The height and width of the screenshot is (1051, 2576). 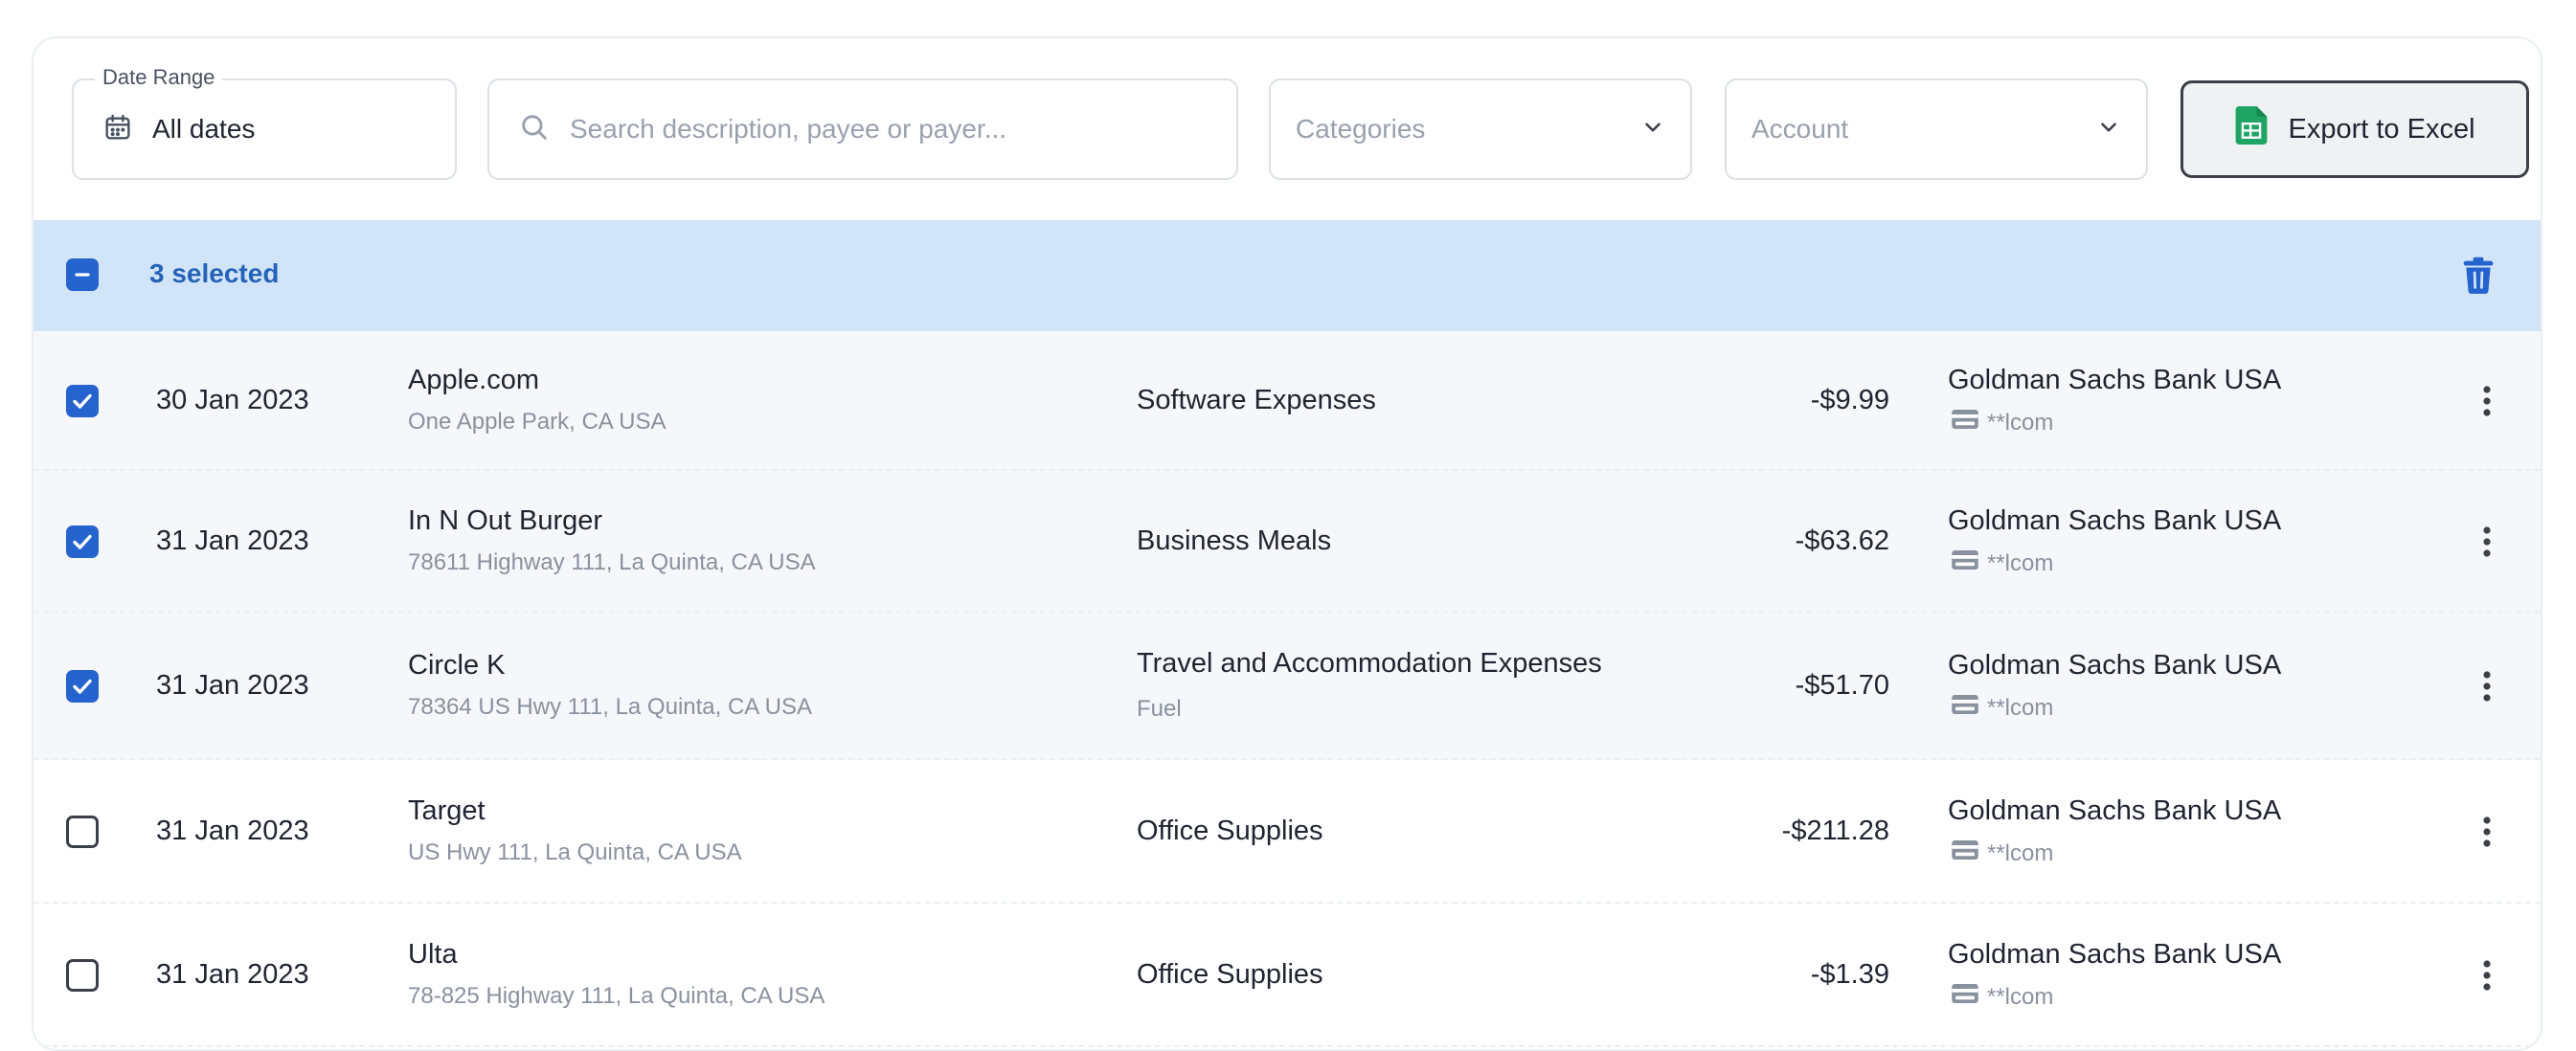 I want to click on transaction-amount: -$63.62, so click(x=1842, y=541).